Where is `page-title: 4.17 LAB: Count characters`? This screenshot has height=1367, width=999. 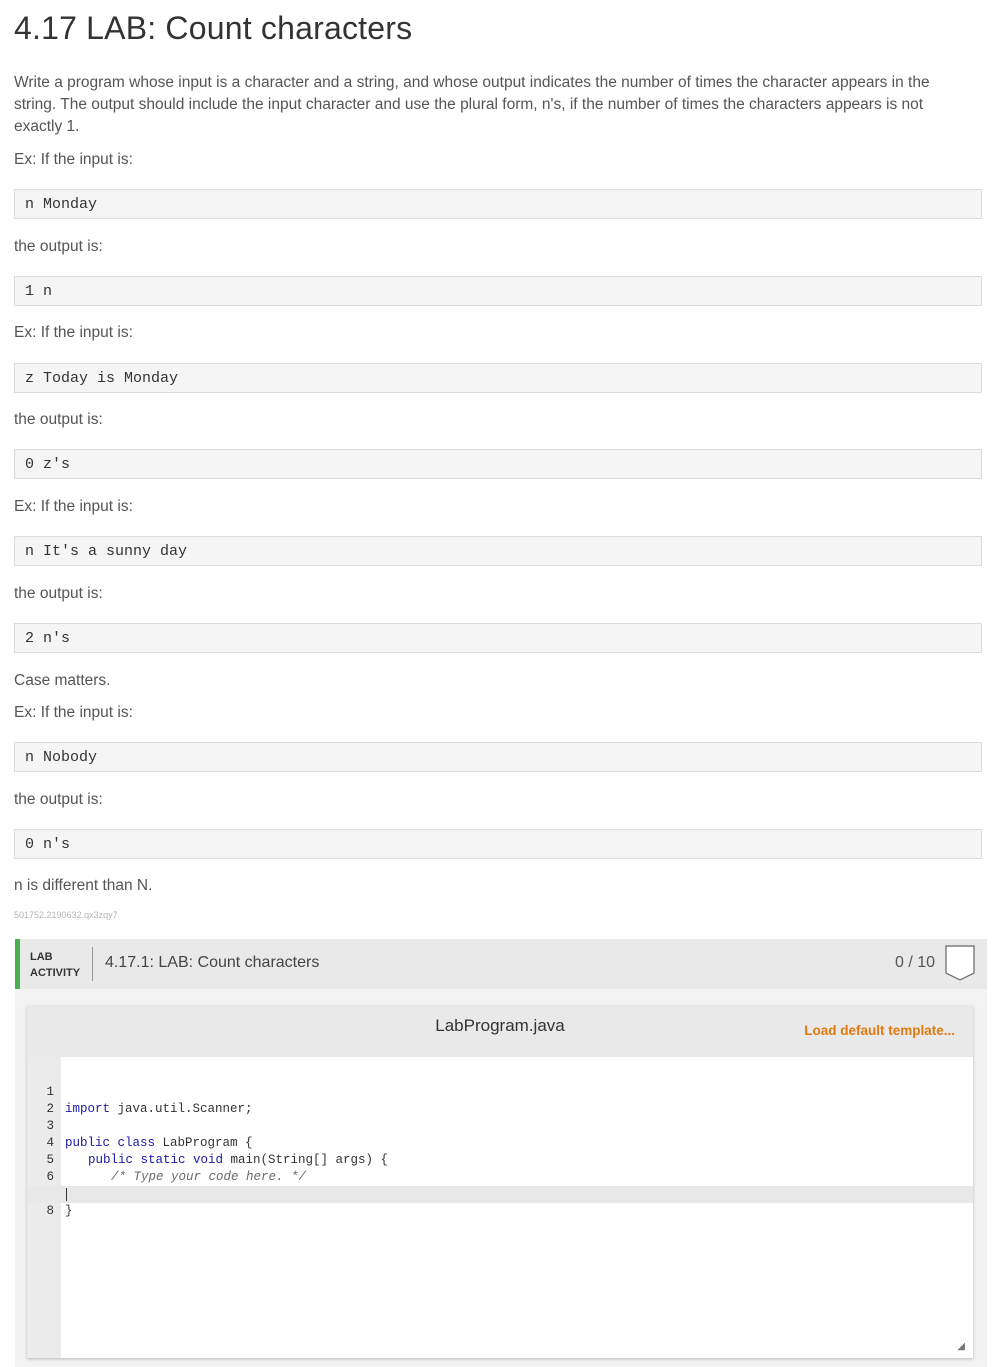 page-title: 4.17 LAB: Count characters is located at coordinates (213, 28).